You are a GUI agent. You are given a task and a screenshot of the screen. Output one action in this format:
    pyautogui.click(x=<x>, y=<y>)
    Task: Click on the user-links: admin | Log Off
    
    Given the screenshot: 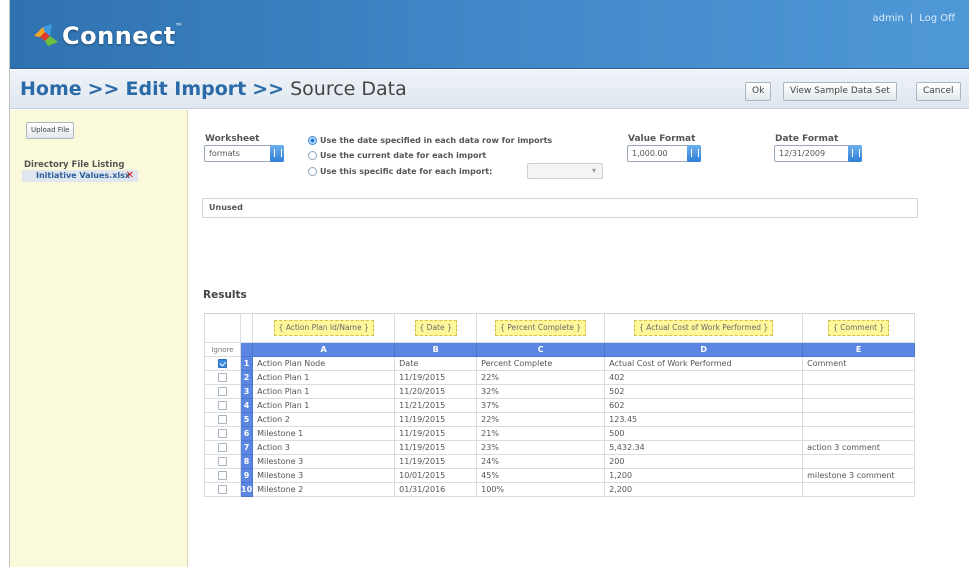 What is the action you would take?
    pyautogui.click(x=913, y=18)
    